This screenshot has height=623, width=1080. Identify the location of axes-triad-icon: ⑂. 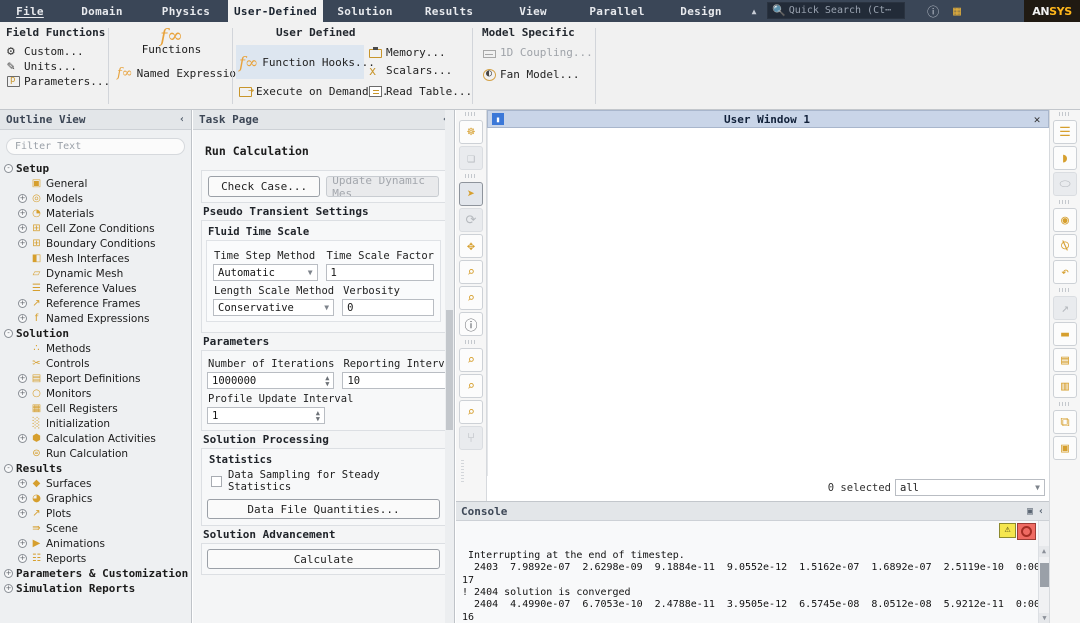
(471, 438).